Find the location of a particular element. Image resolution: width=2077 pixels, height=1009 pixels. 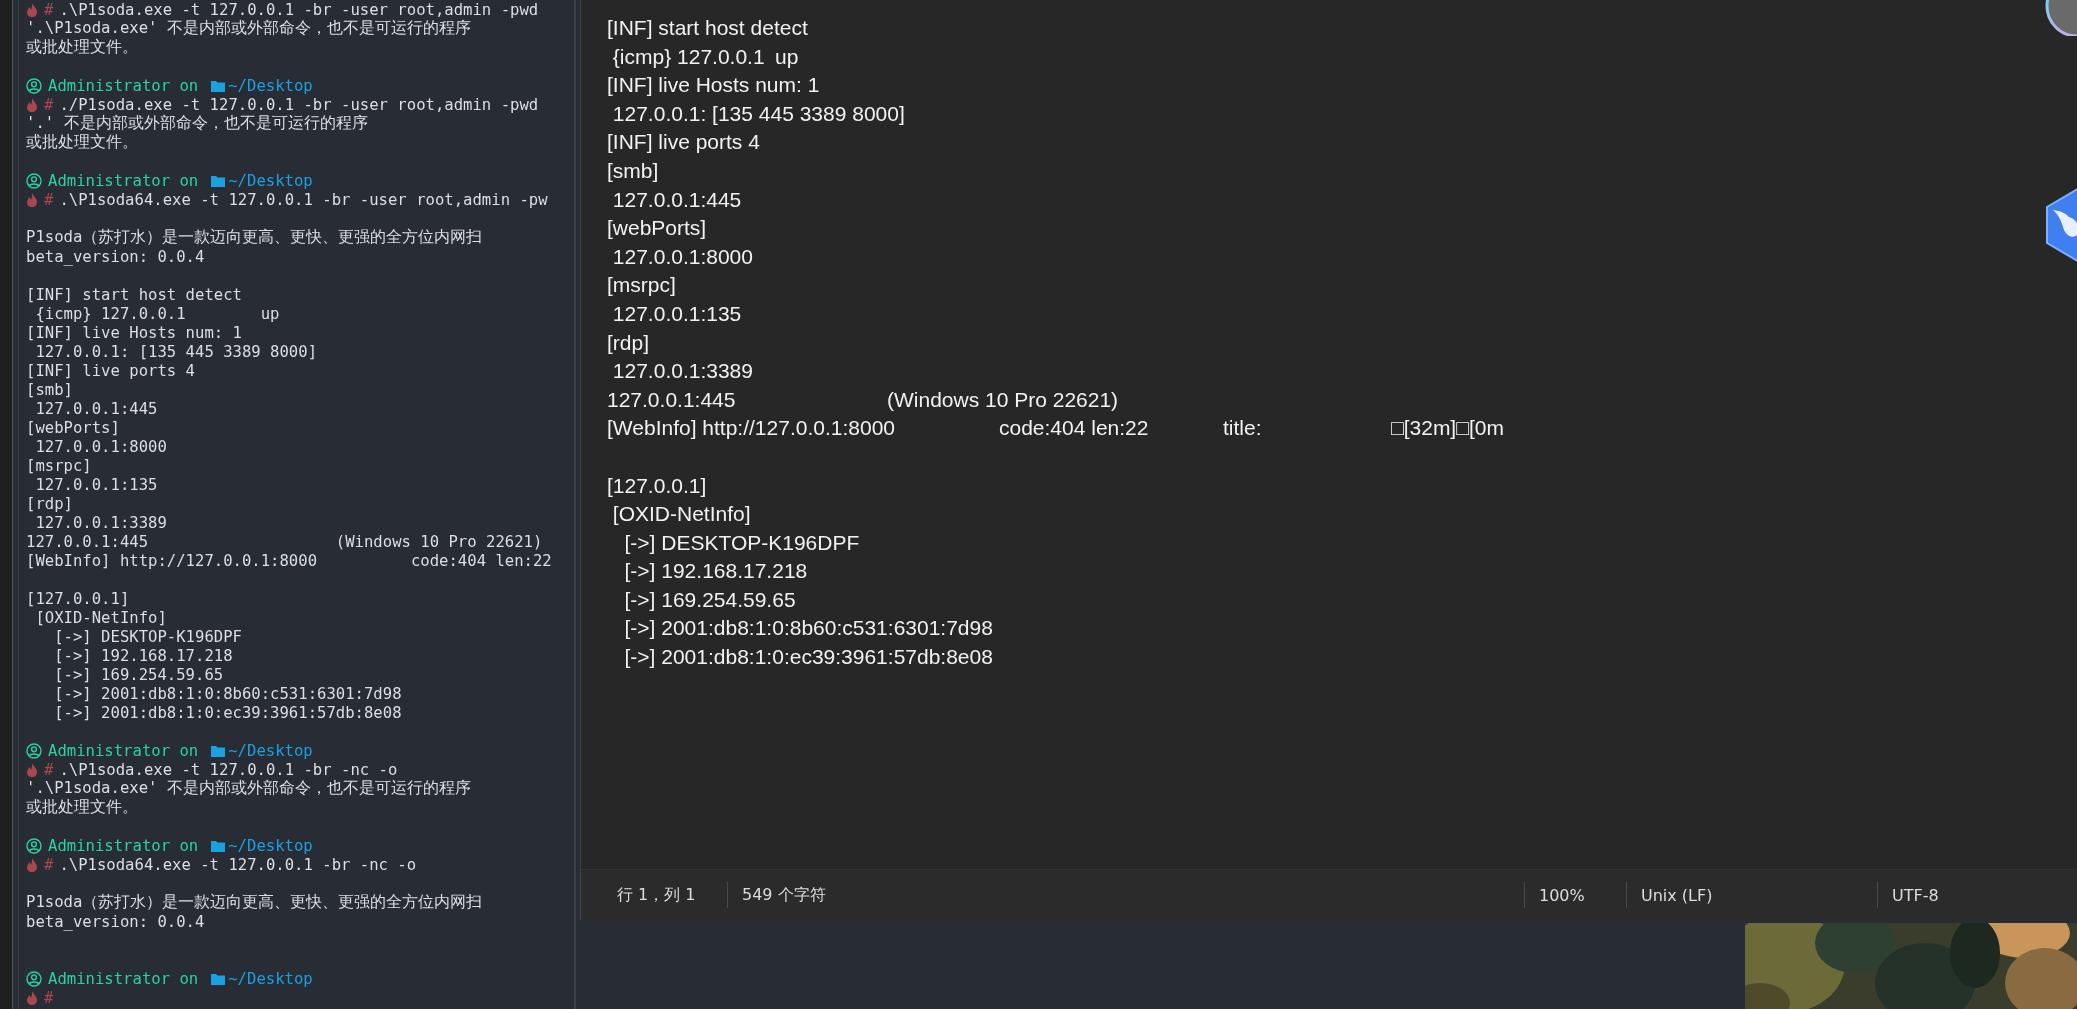

text-line: [127.0.0.1] is located at coordinates (657, 485).